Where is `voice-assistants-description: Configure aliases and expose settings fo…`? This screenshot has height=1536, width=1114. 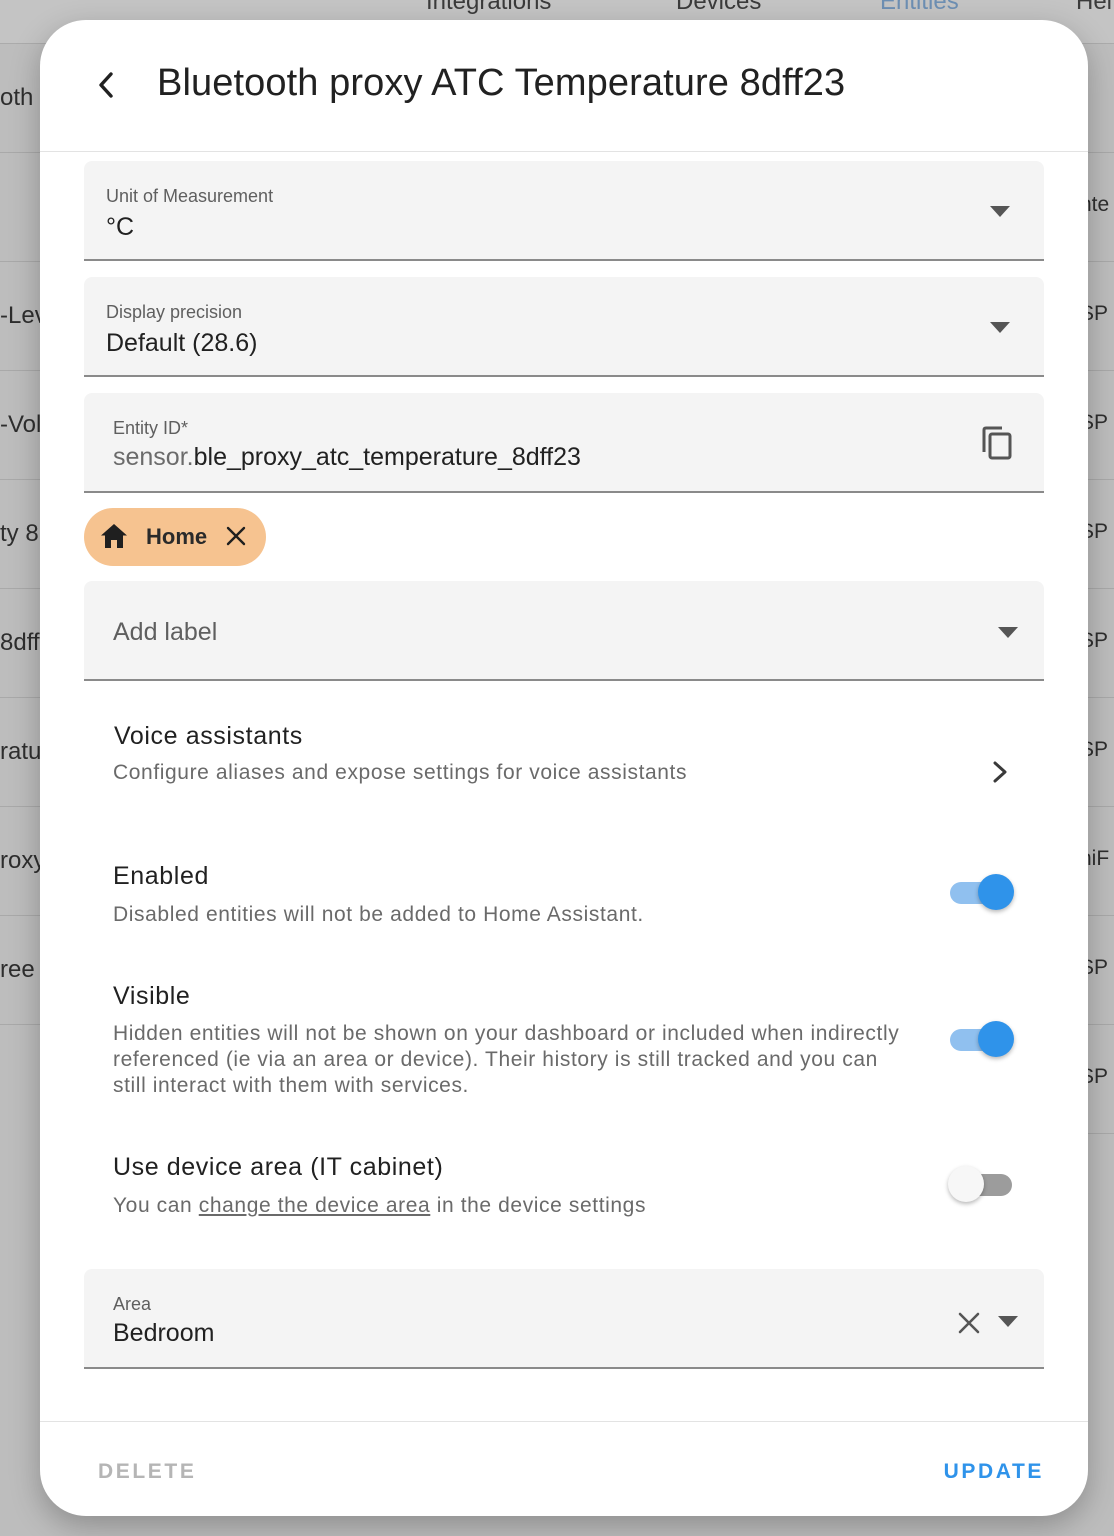
voice-assistants-description: Configure aliases and expose settings fo… is located at coordinates (400, 772).